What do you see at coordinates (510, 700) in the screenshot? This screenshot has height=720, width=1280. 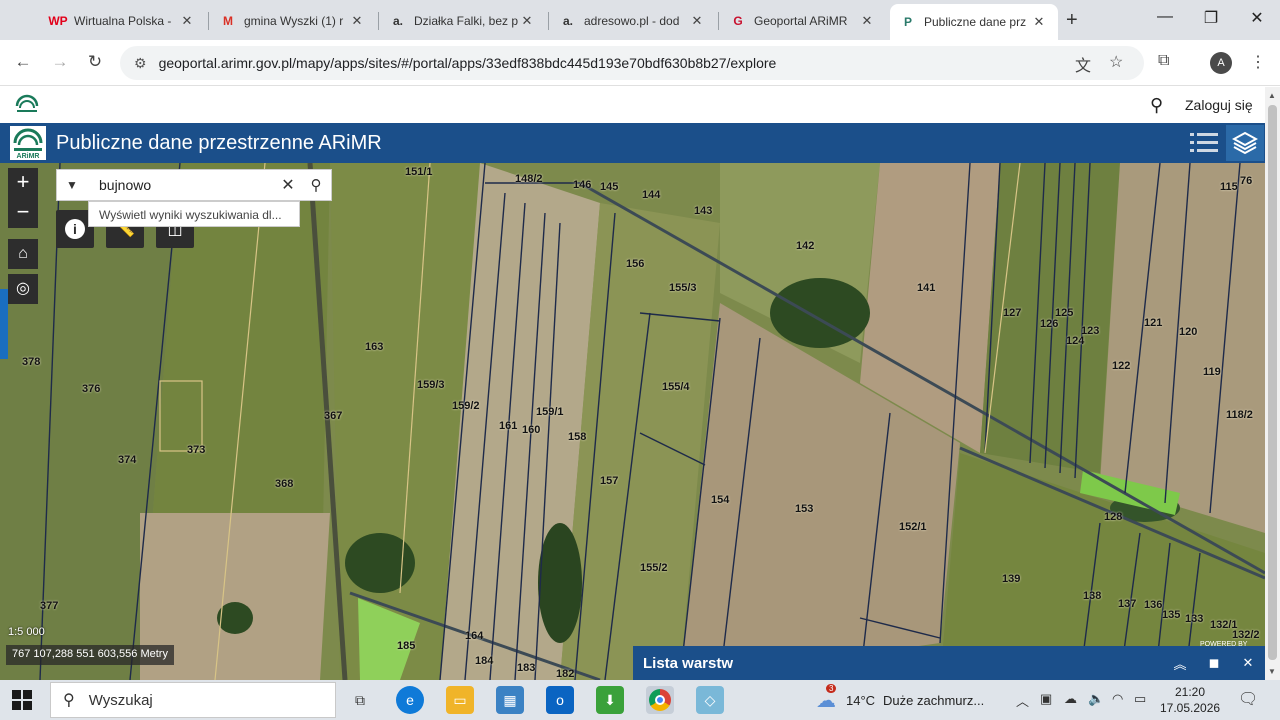 I see `store-icon: ▦` at bounding box center [510, 700].